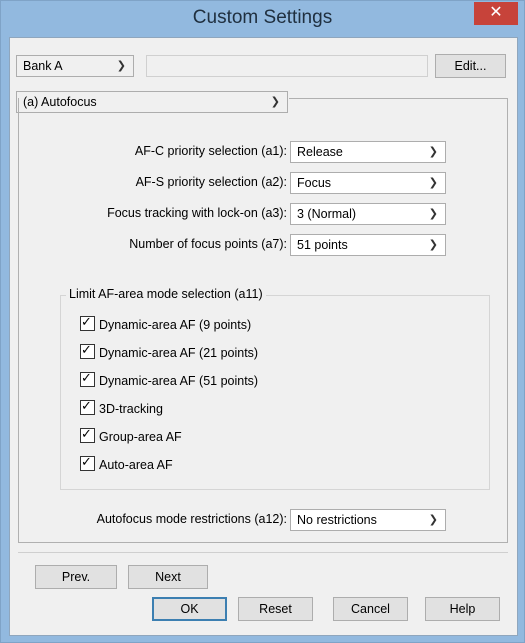 Image resolution: width=525 pixels, height=643 pixels. Describe the element at coordinates (191, 519) in the screenshot. I see `af-mode-restrictions-label: Autofocus mode restrictions (a12):` at that location.